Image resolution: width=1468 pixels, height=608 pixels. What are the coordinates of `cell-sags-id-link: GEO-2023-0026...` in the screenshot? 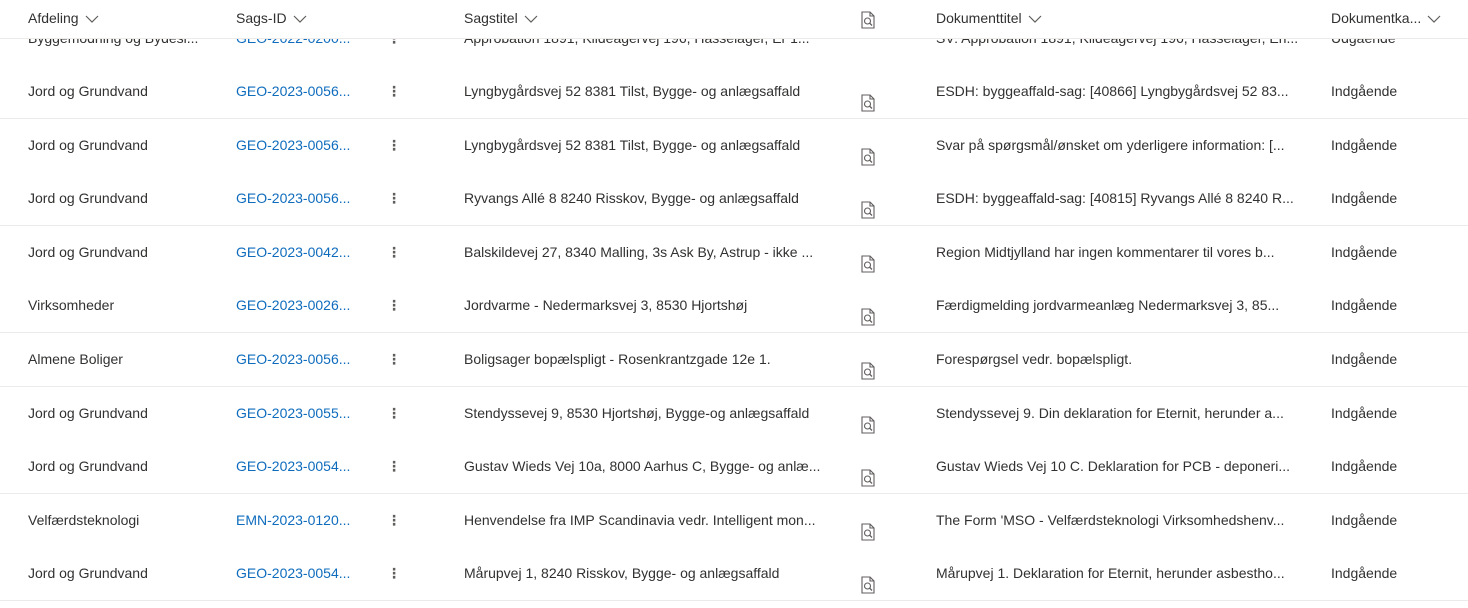 It's located at (296, 305).